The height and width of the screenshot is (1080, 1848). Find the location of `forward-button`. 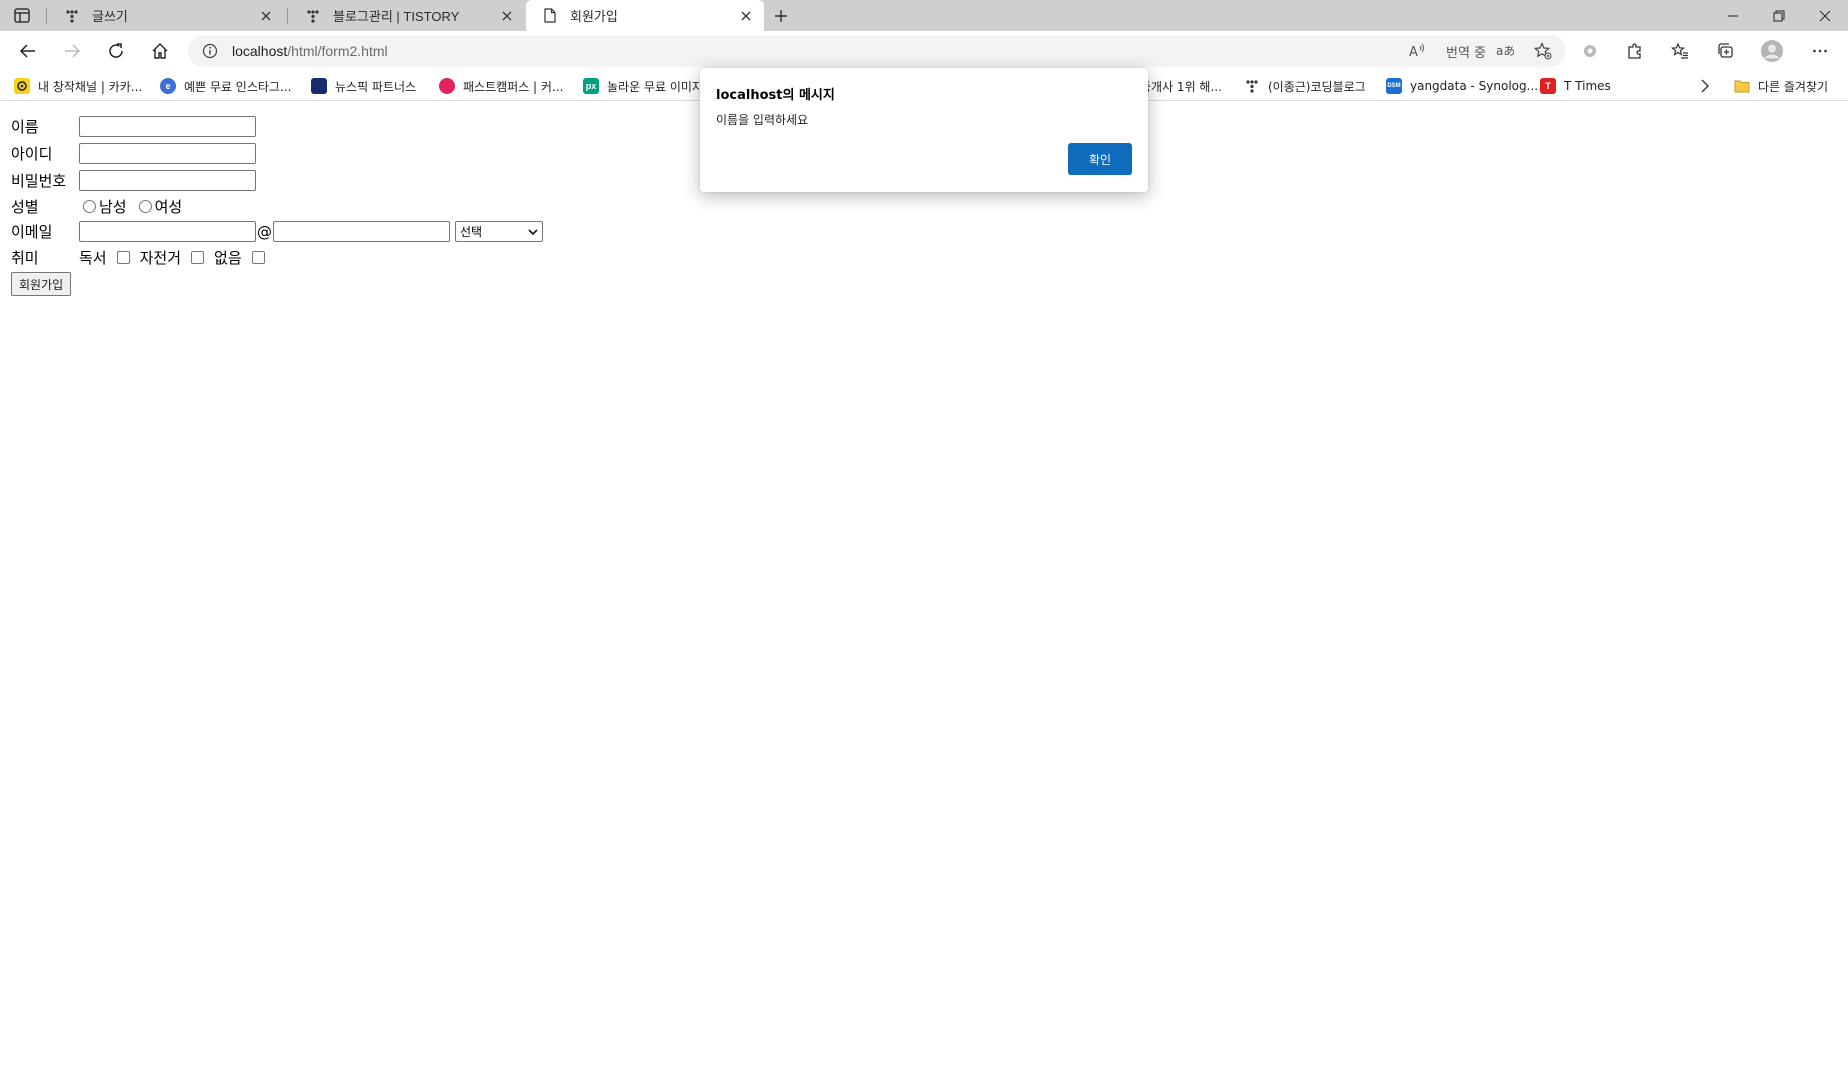

forward-button is located at coordinates (72, 51).